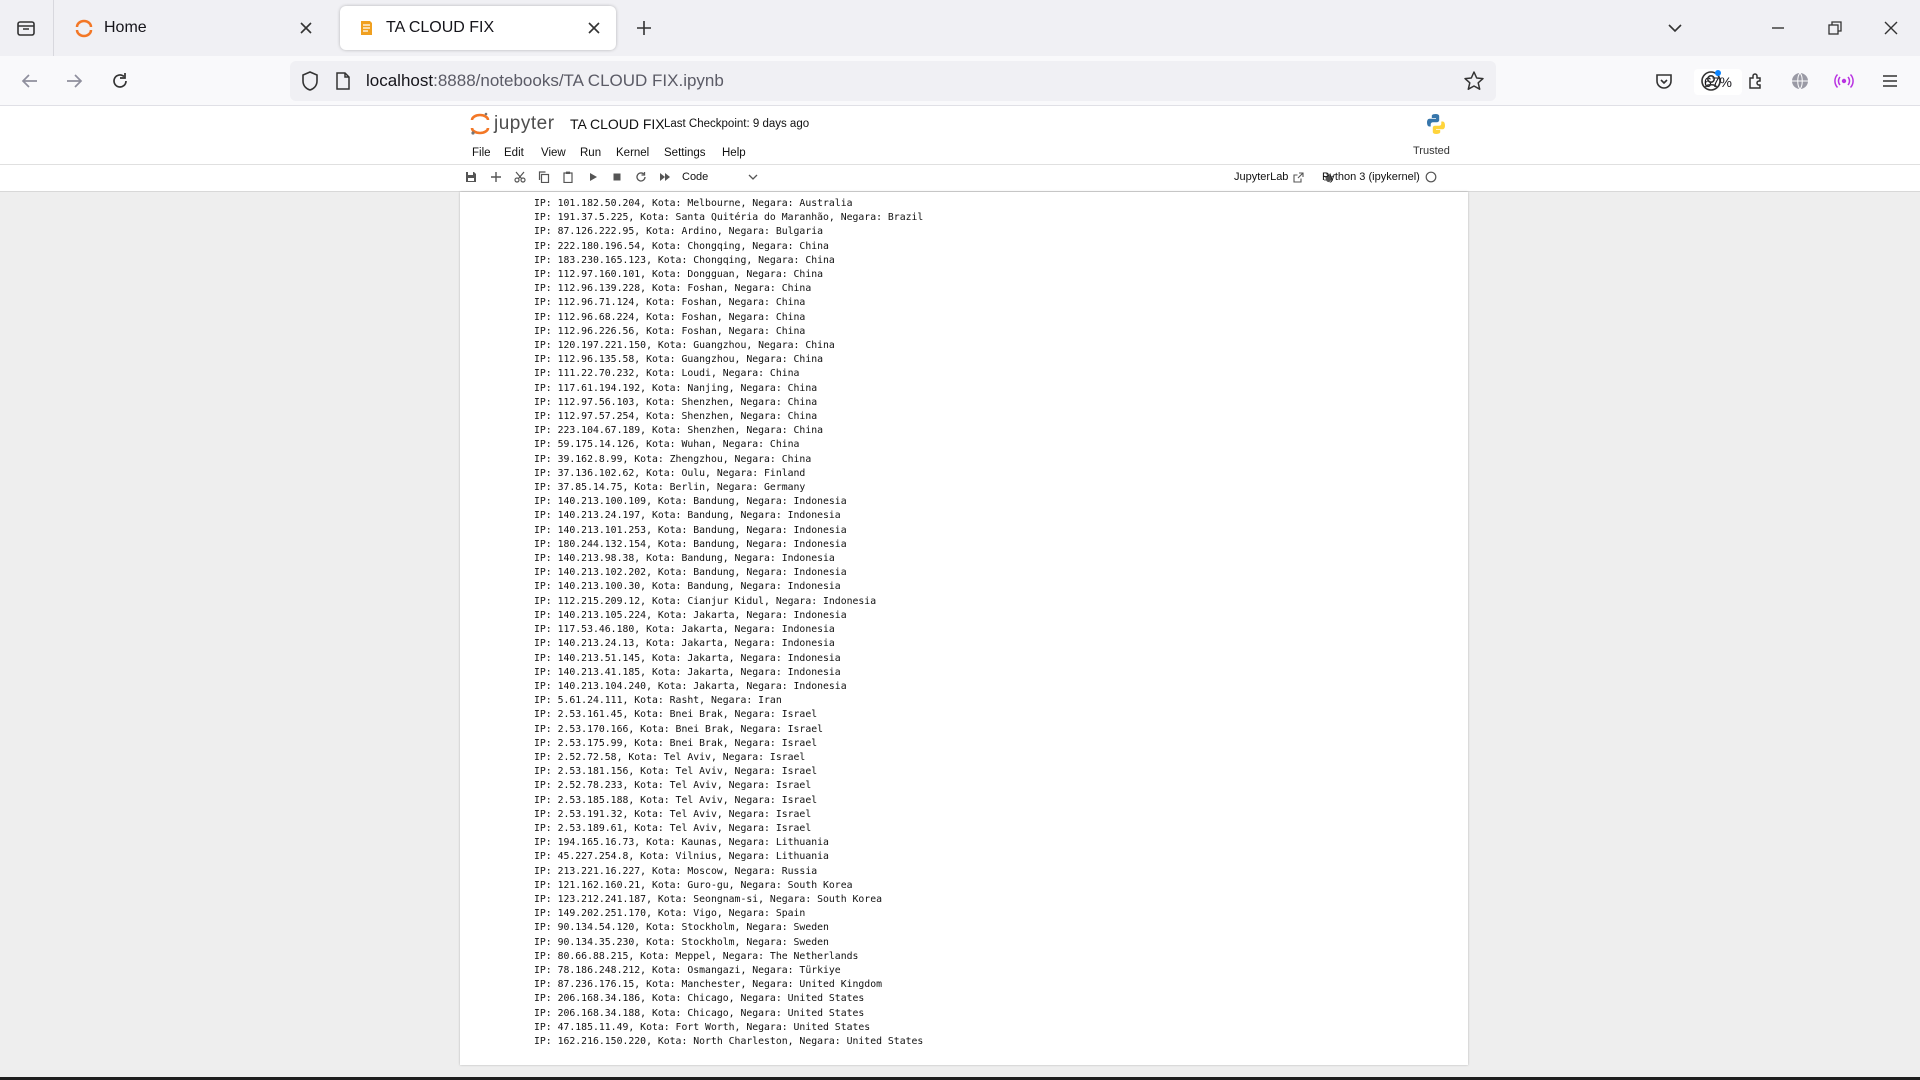 This screenshot has height=1080, width=1920. I want to click on restore-window-icon, so click(1835, 28).